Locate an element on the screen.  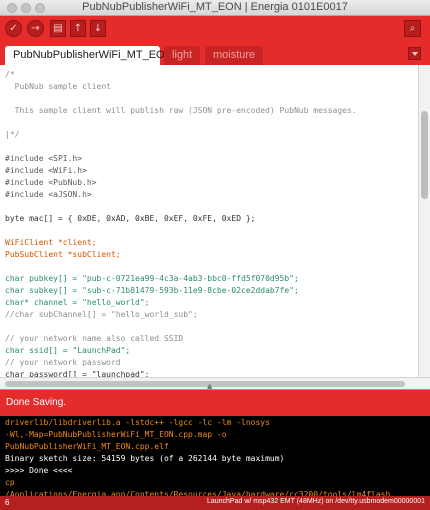
save-sketch-button: ↓ is located at coordinates (98, 28).